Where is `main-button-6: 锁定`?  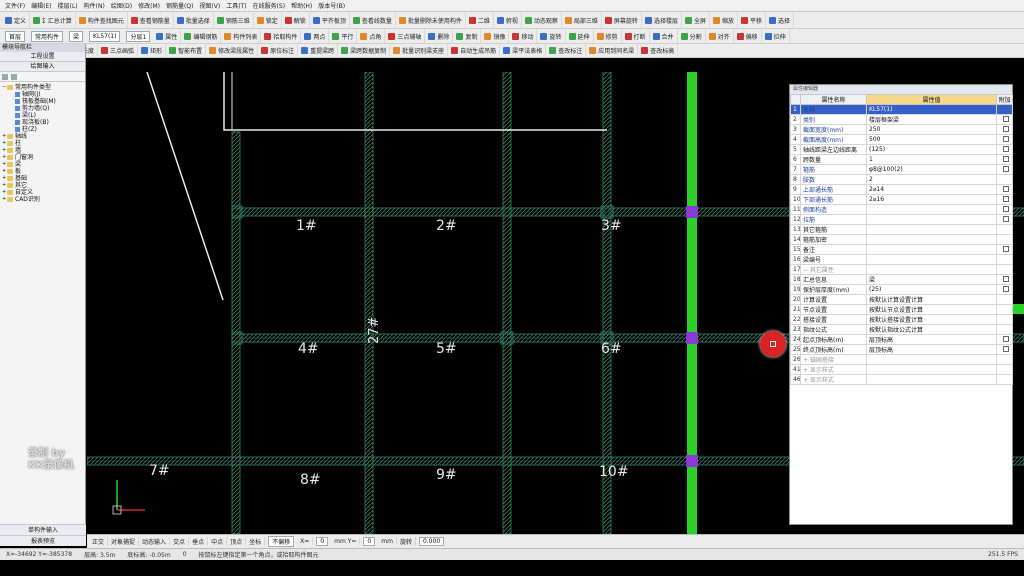
main-button-6: 锁定 is located at coordinates (268, 20).